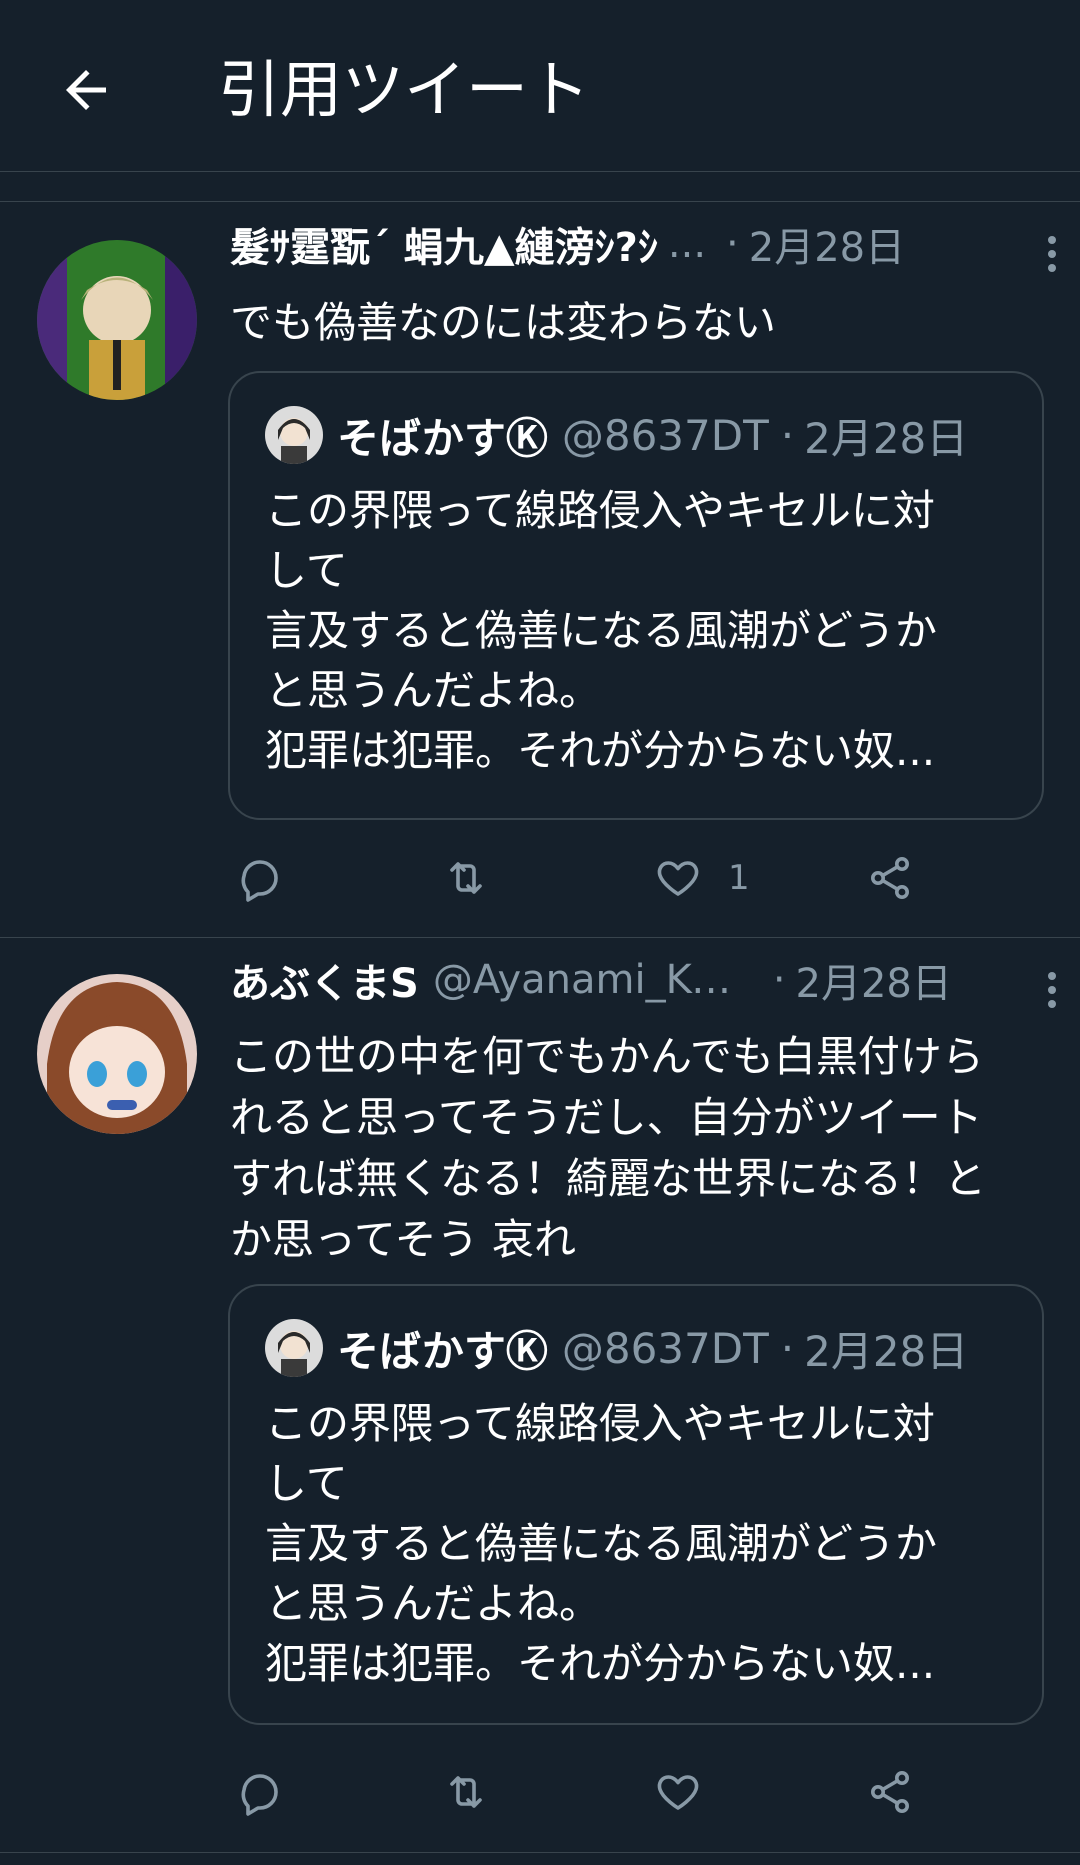 This screenshot has height=1865, width=1080. Describe the element at coordinates (540, 187) in the screenshot. I see `divider` at that location.